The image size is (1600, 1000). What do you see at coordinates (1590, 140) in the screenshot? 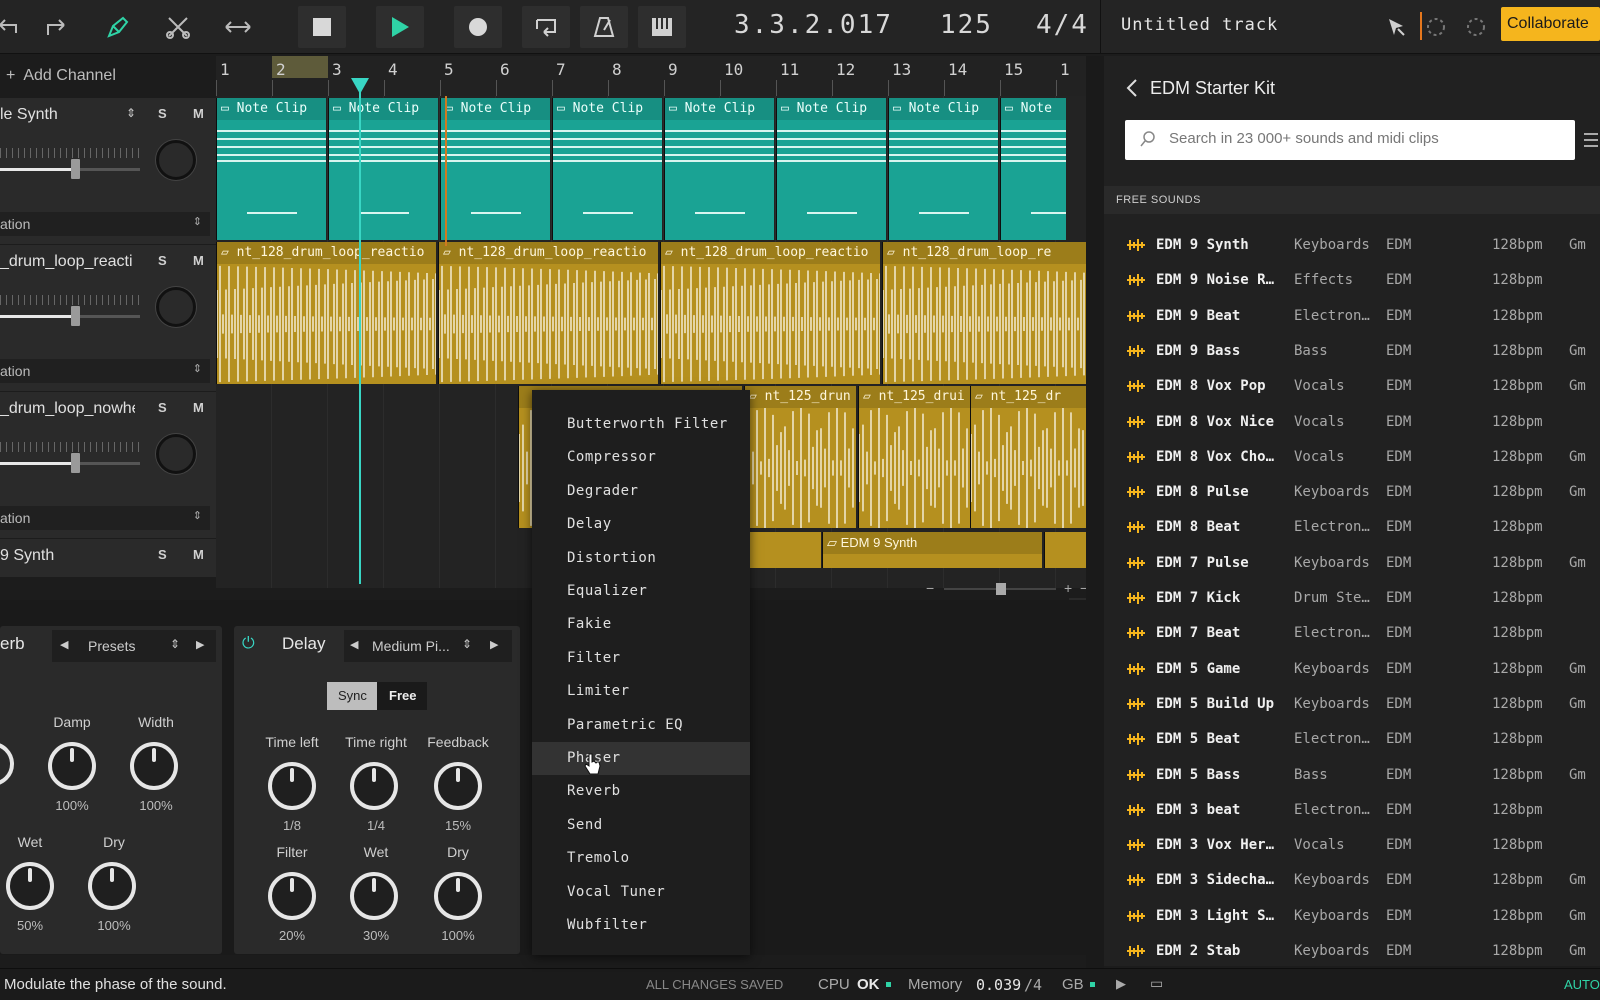
I see `filter-icon` at bounding box center [1590, 140].